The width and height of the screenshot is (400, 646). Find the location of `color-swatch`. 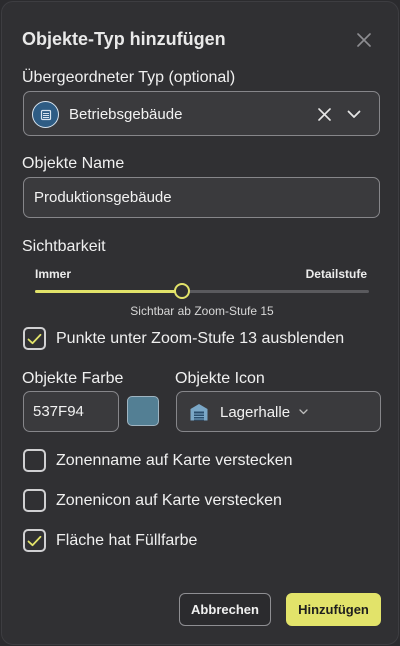

color-swatch is located at coordinates (143, 411).